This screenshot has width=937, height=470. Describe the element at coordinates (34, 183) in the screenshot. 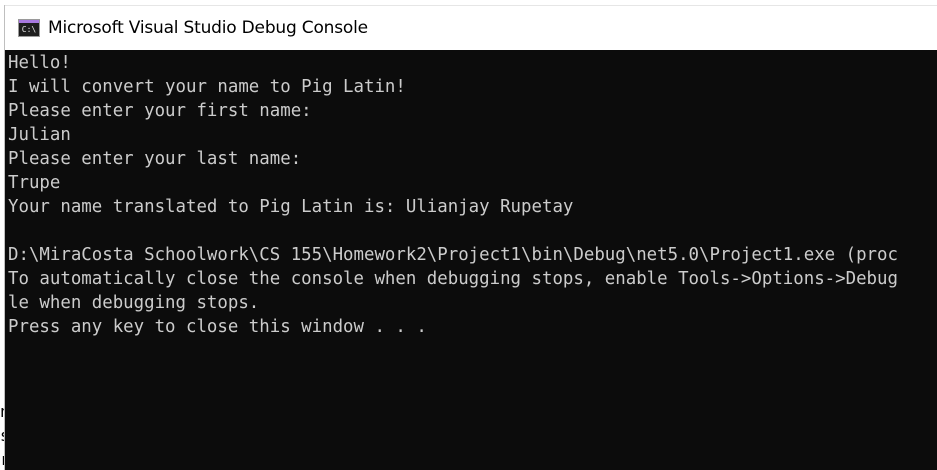

I see `console-line: Trupe` at that location.